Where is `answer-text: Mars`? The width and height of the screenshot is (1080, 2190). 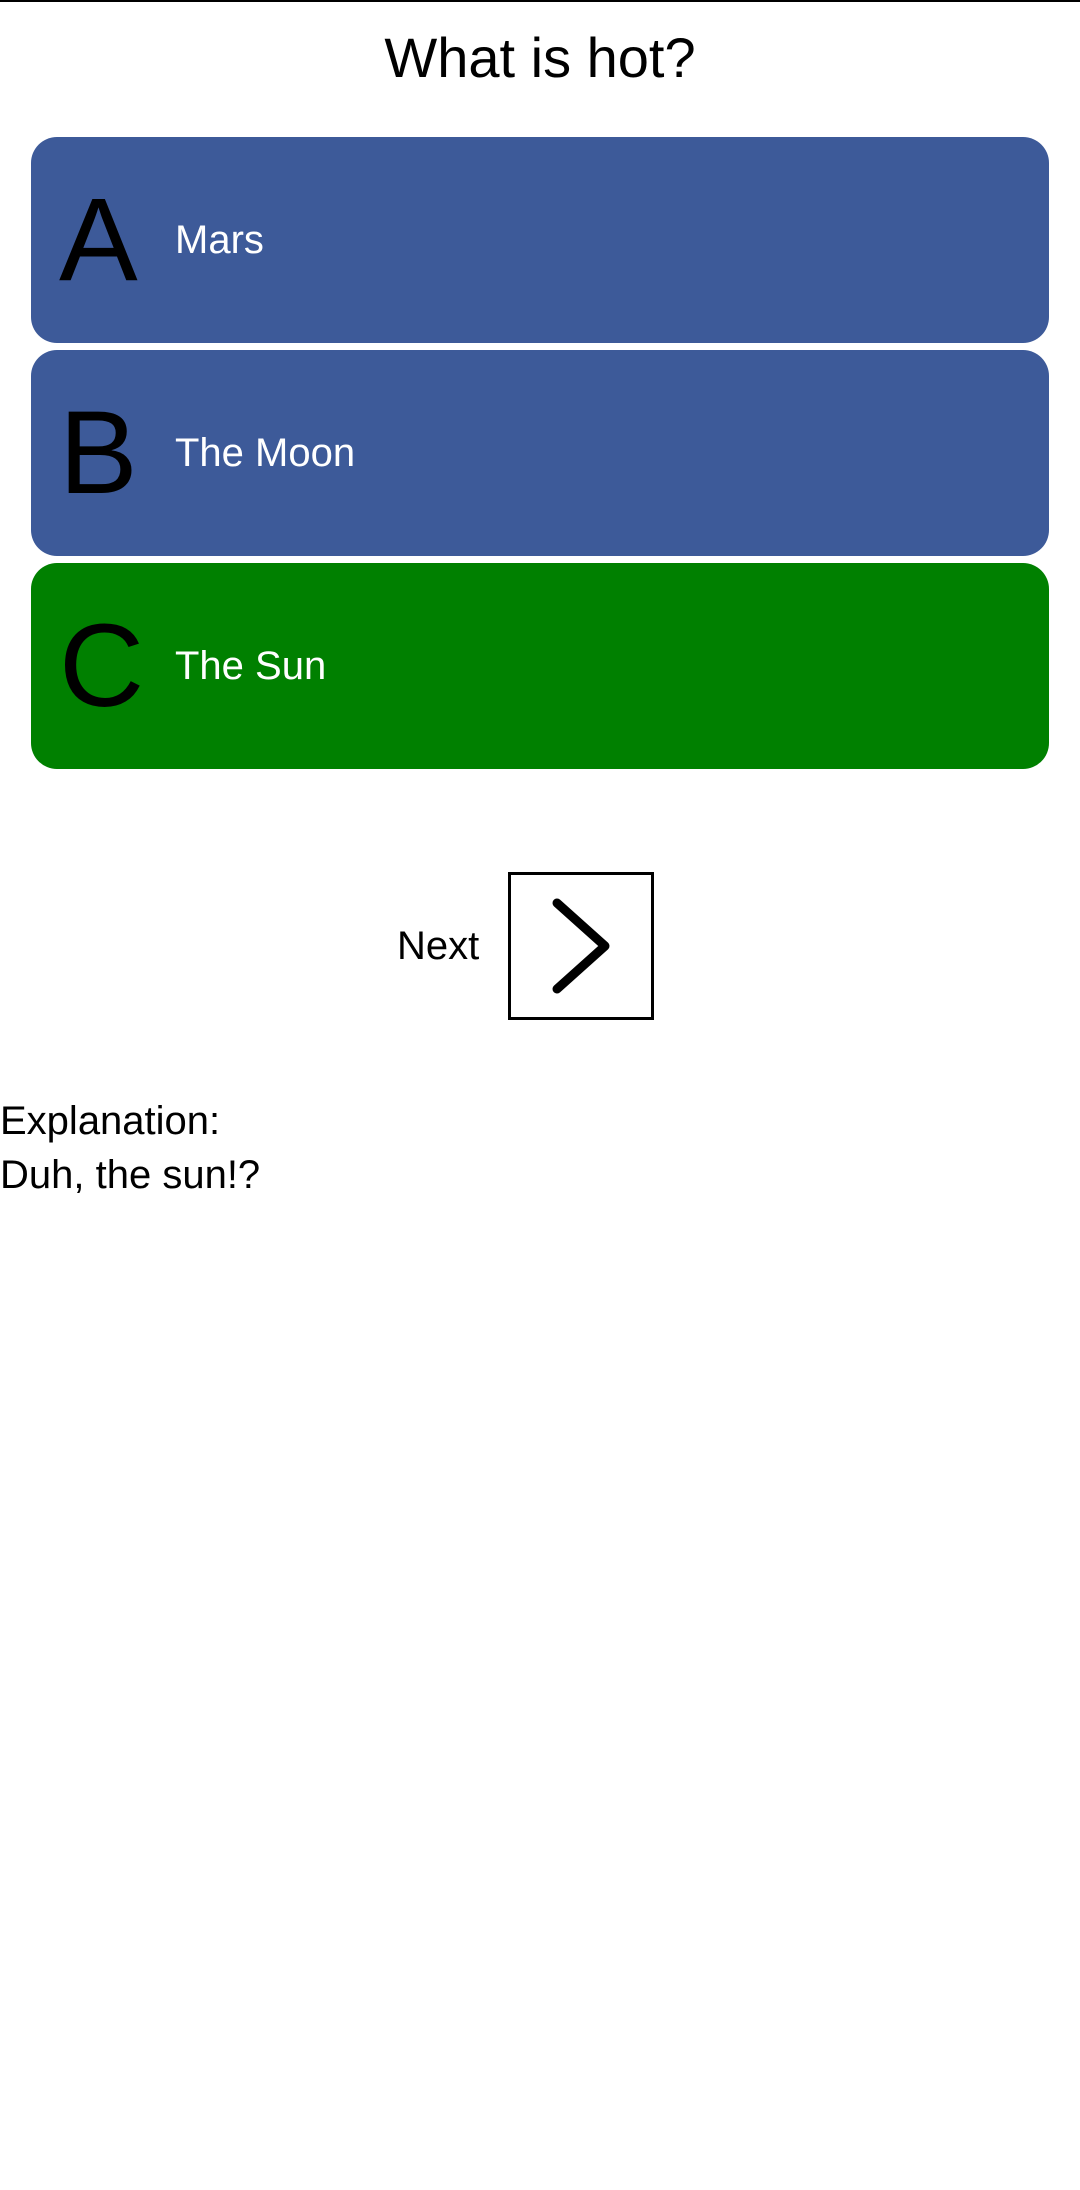 answer-text: Mars is located at coordinates (219, 240).